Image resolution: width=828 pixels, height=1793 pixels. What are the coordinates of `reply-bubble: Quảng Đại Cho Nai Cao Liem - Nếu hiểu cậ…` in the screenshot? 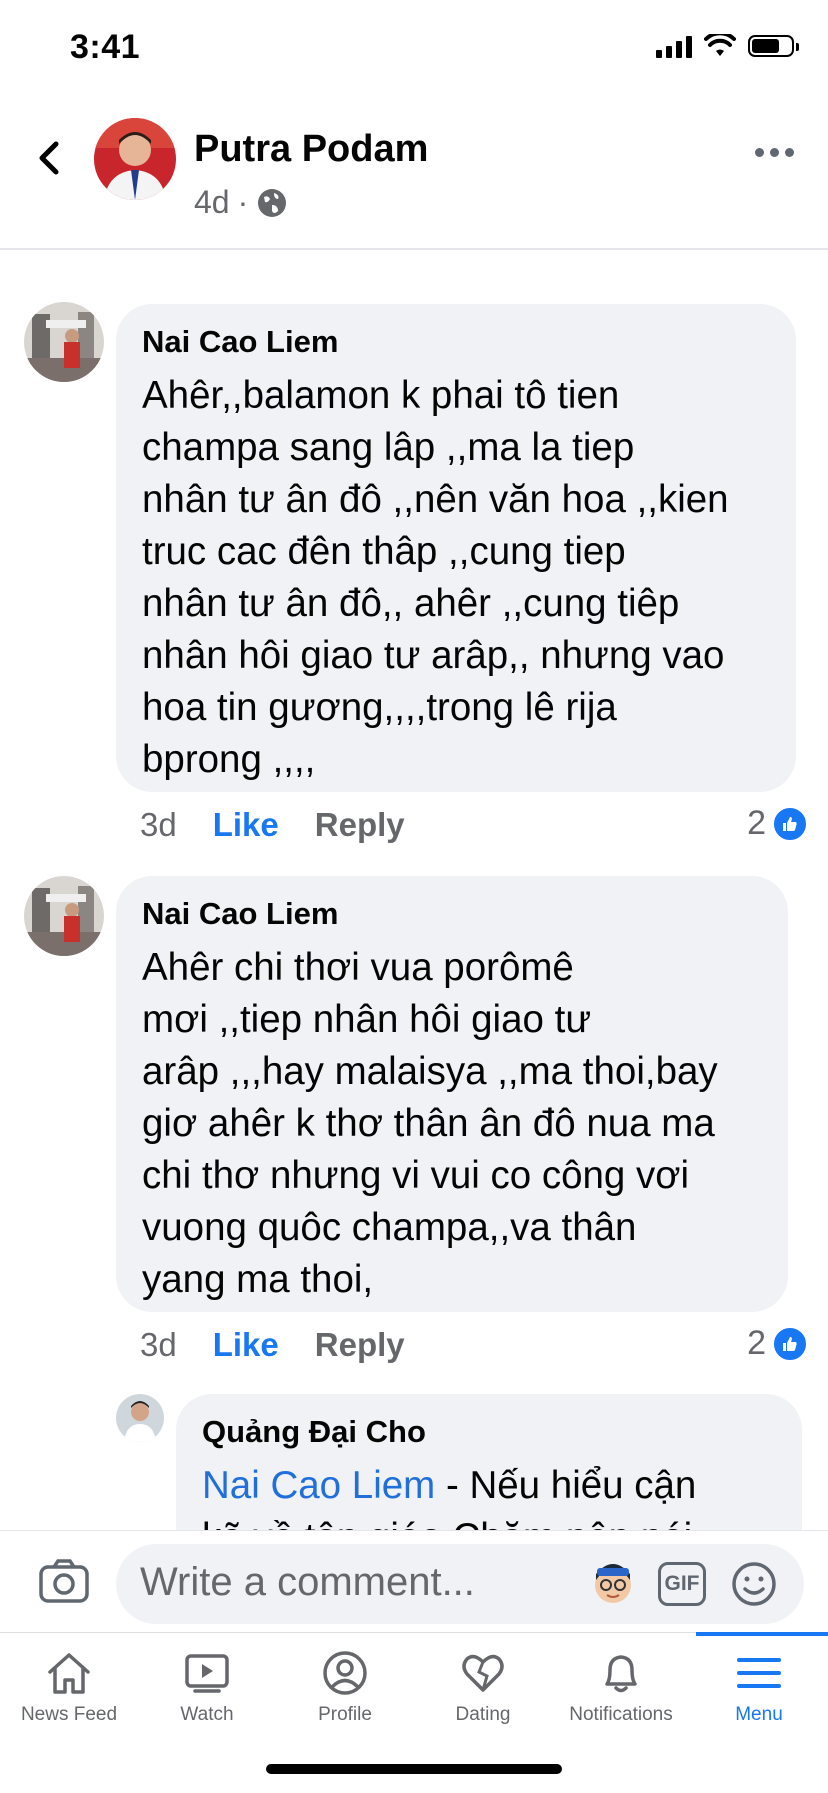 It's located at (489, 1462).